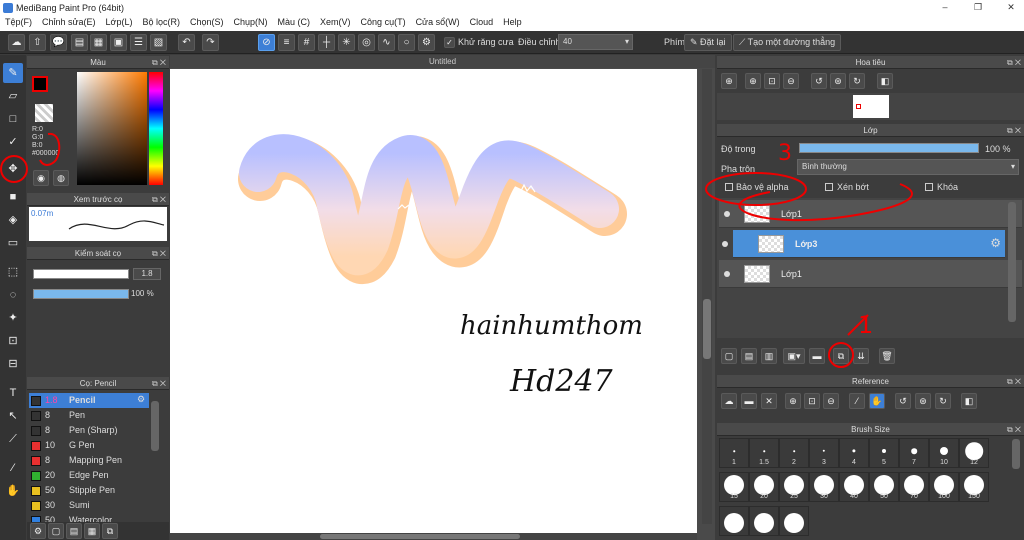  What do you see at coordinates (769, 356) in the screenshot?
I see `new-8bit-layer-icon: ▥` at bounding box center [769, 356].